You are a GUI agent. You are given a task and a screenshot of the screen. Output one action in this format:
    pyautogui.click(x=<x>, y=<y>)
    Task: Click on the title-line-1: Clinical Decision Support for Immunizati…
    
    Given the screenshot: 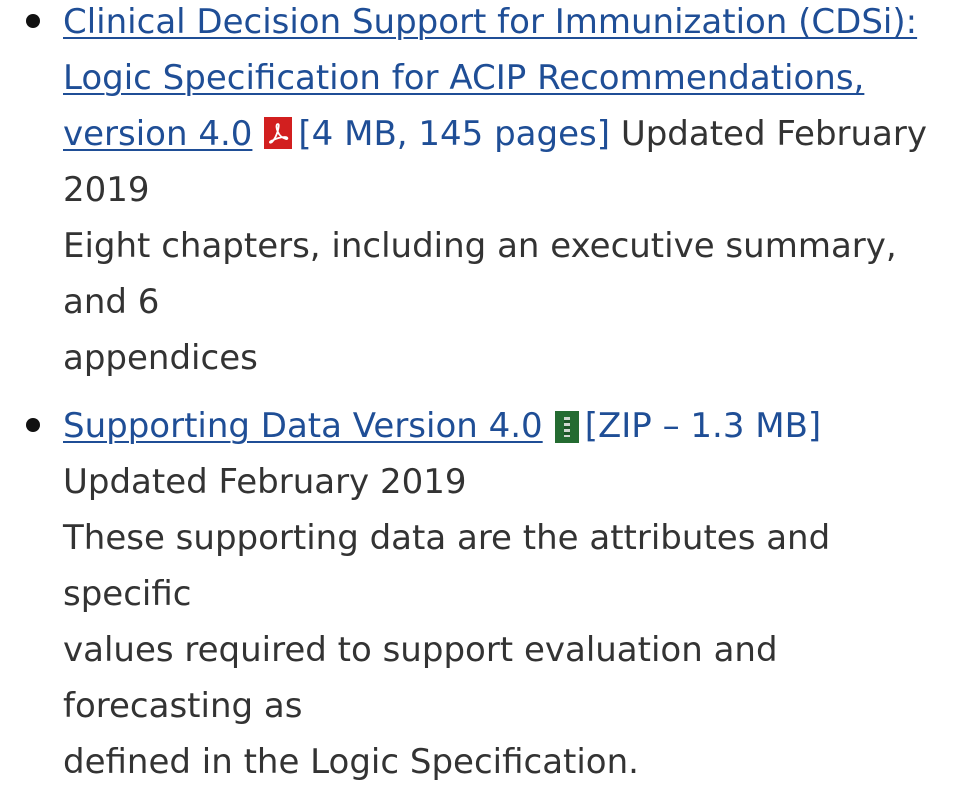 What is the action you would take?
    pyautogui.click(x=502, y=25)
    